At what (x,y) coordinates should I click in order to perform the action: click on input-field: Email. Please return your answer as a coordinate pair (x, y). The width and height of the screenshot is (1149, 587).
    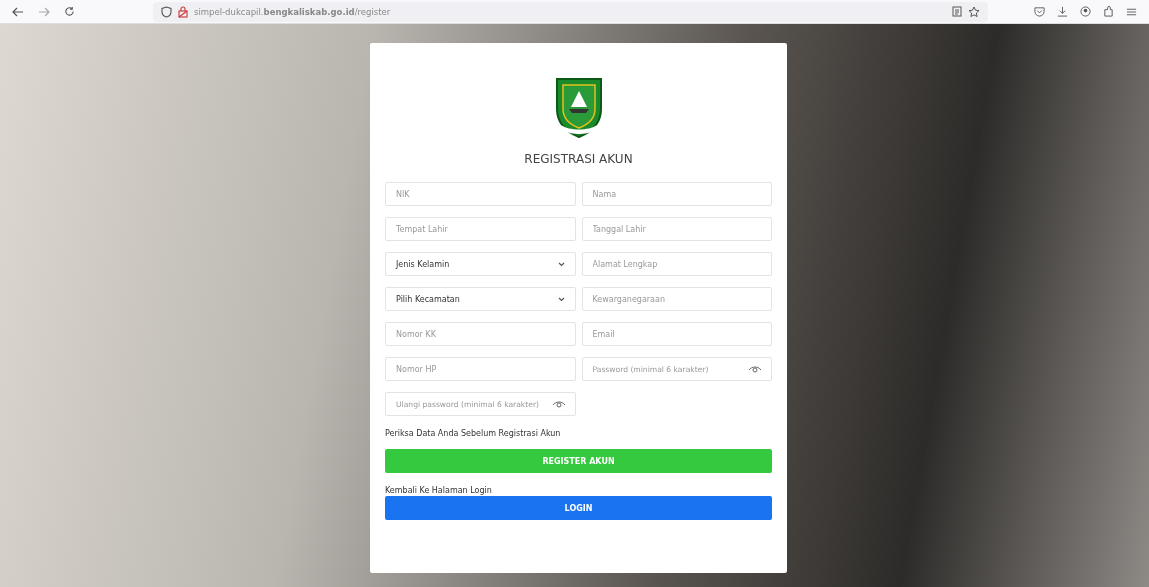
    Looking at the image, I should click on (676, 334).